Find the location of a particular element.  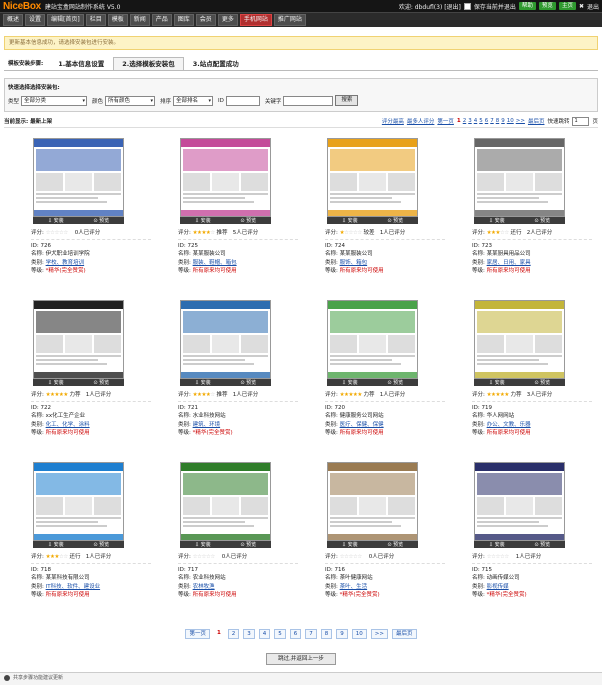

menu-item-10: 手机网站 is located at coordinates (255, 20).